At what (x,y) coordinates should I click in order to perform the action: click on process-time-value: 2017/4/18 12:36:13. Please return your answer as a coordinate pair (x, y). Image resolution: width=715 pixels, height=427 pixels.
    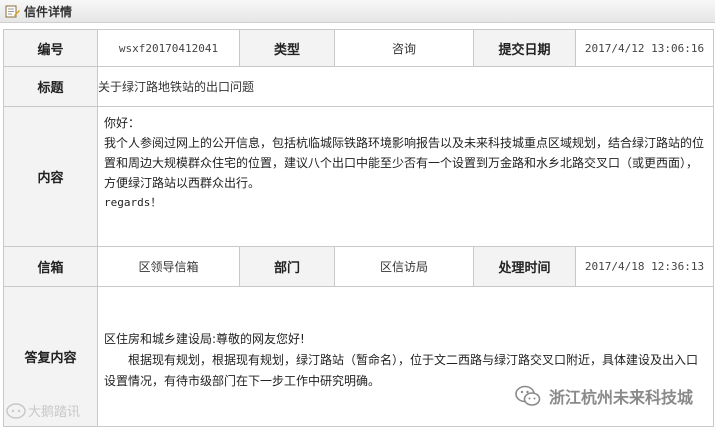
    Looking at the image, I should click on (644, 266).